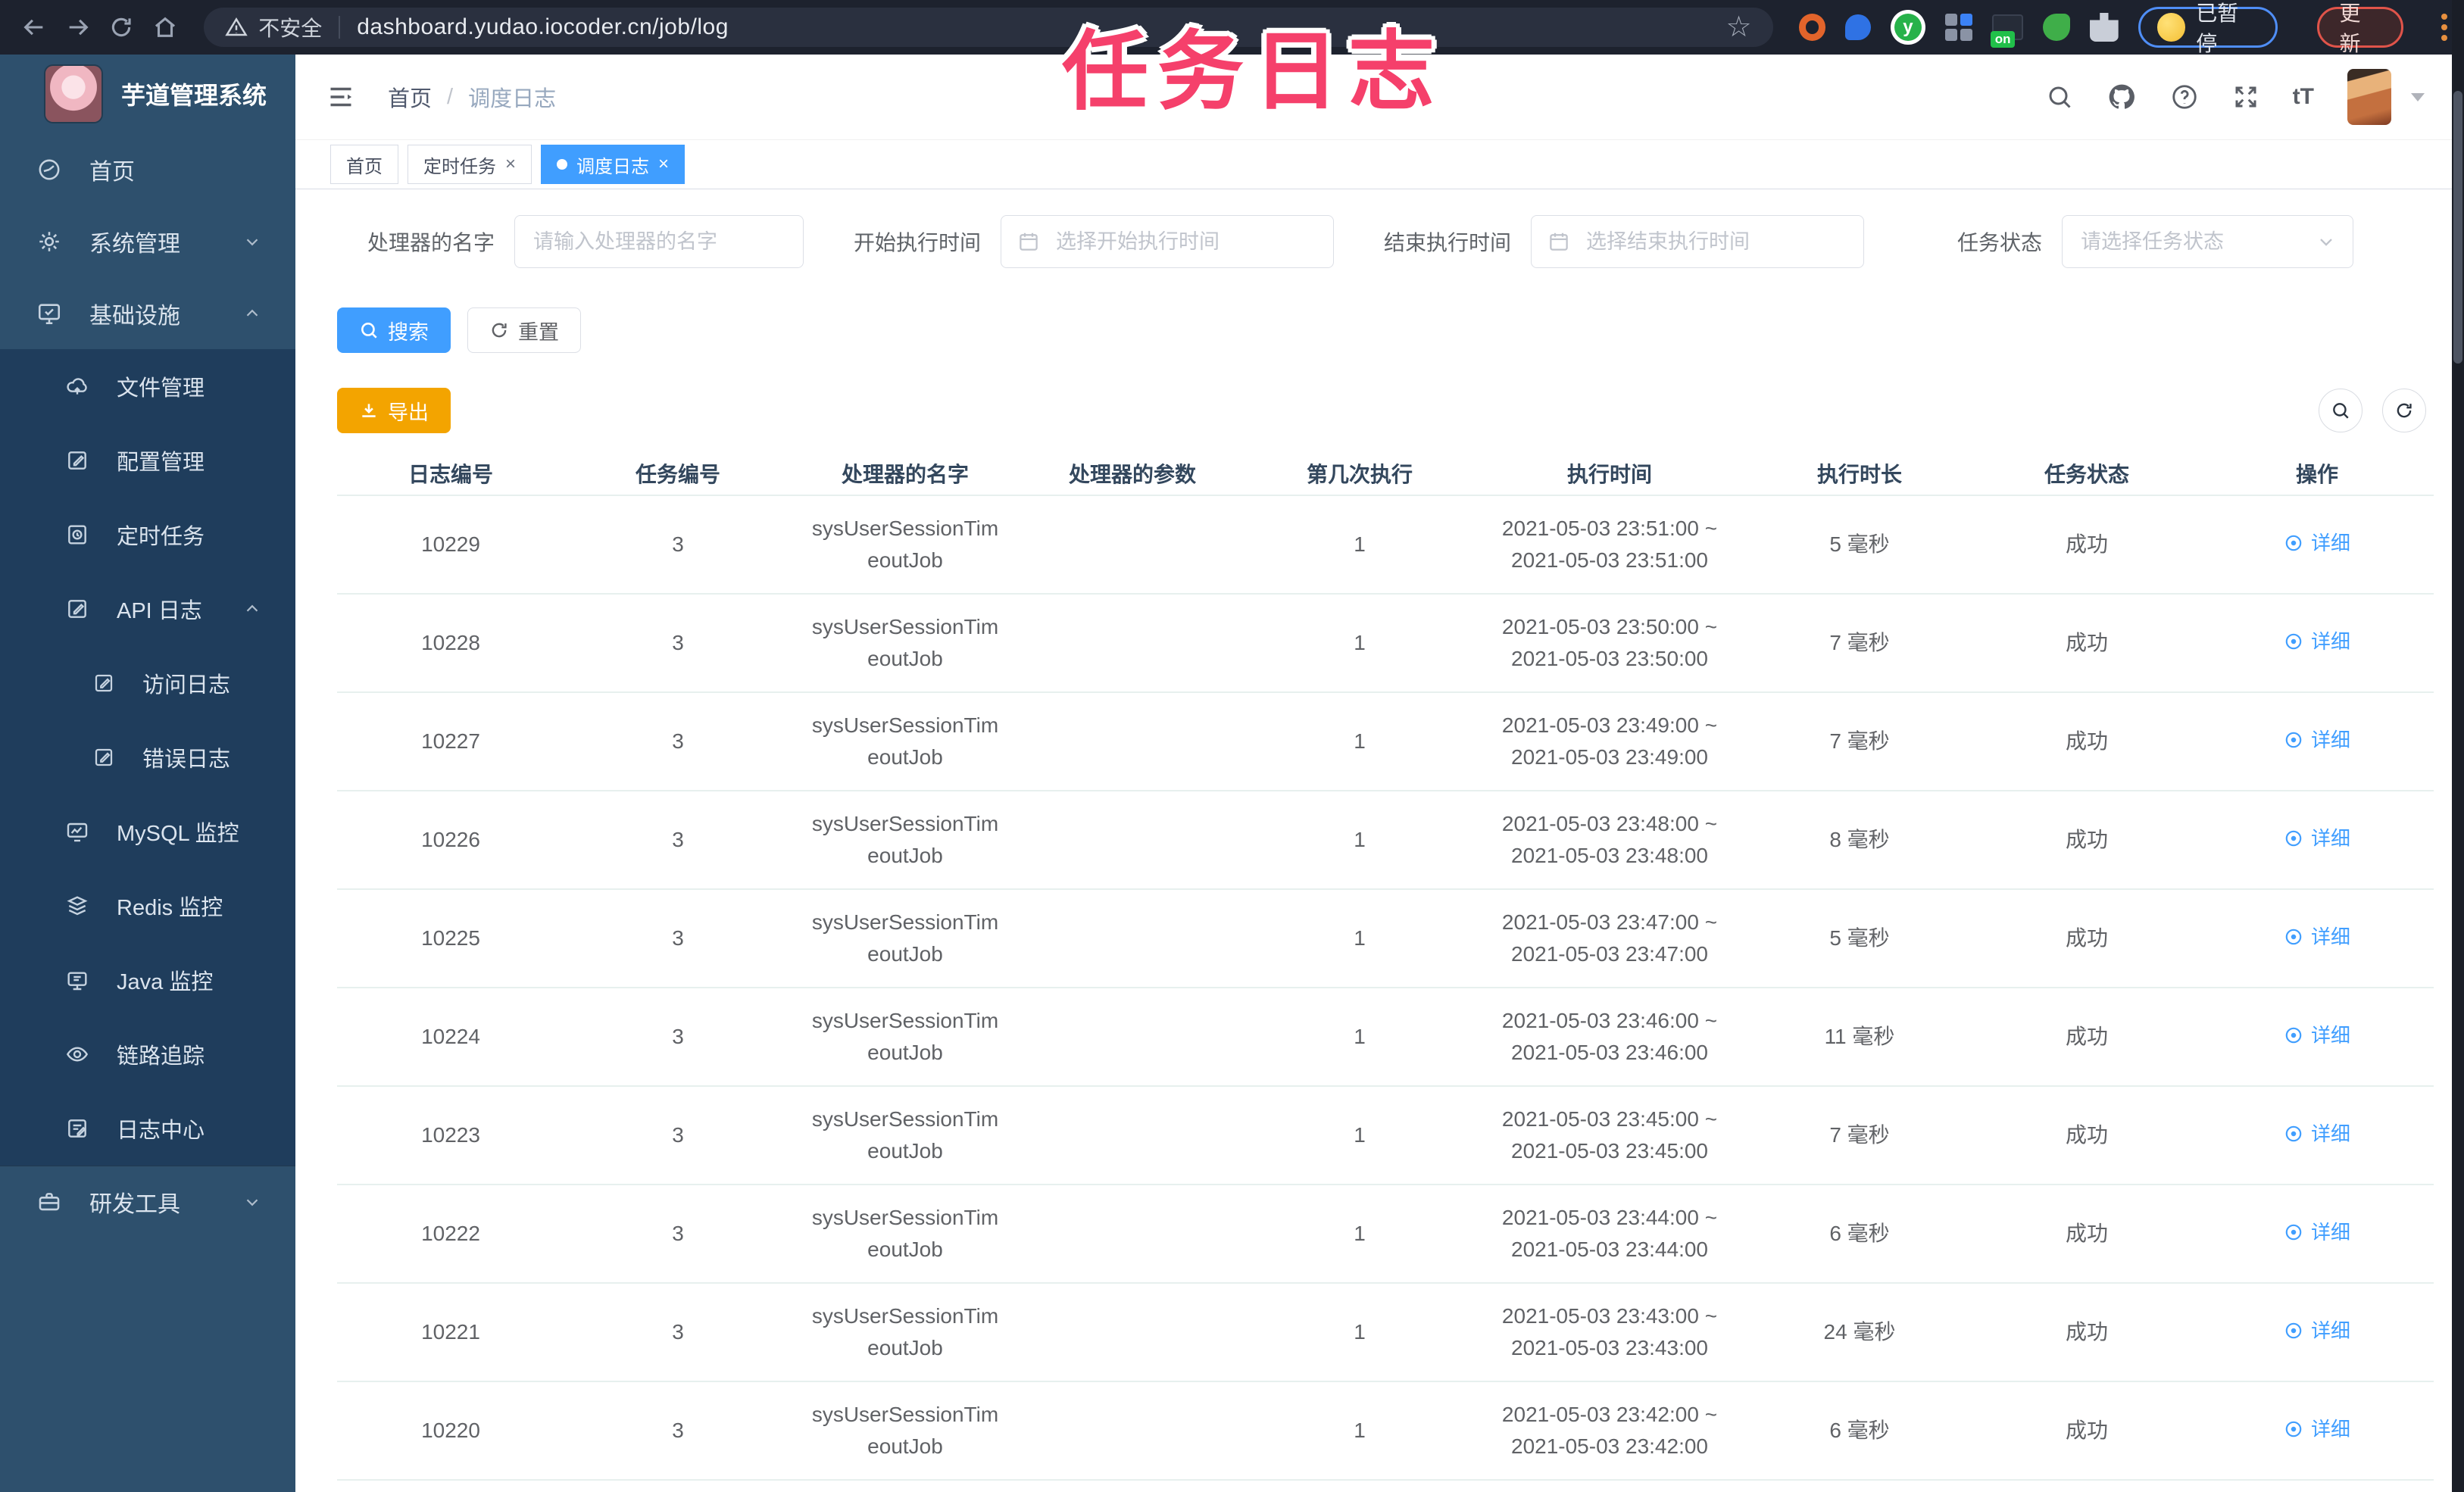 This screenshot has width=2464, height=1492. What do you see at coordinates (2184, 97) in the screenshot?
I see `help-icon` at bounding box center [2184, 97].